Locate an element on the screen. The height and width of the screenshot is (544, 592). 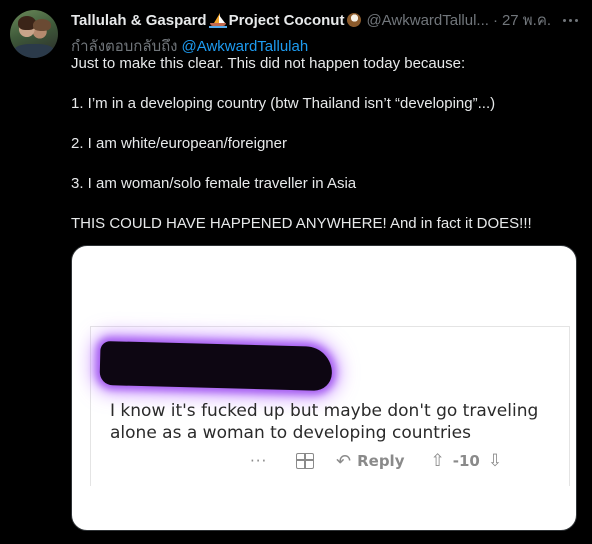
more-dots-icon: ··· is located at coordinates (259, 461).